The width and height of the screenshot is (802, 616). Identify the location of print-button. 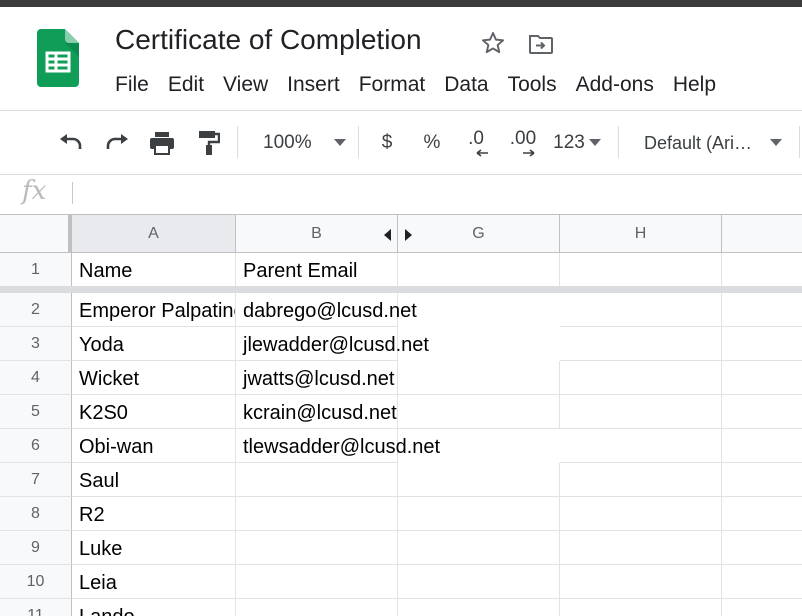
(162, 143).